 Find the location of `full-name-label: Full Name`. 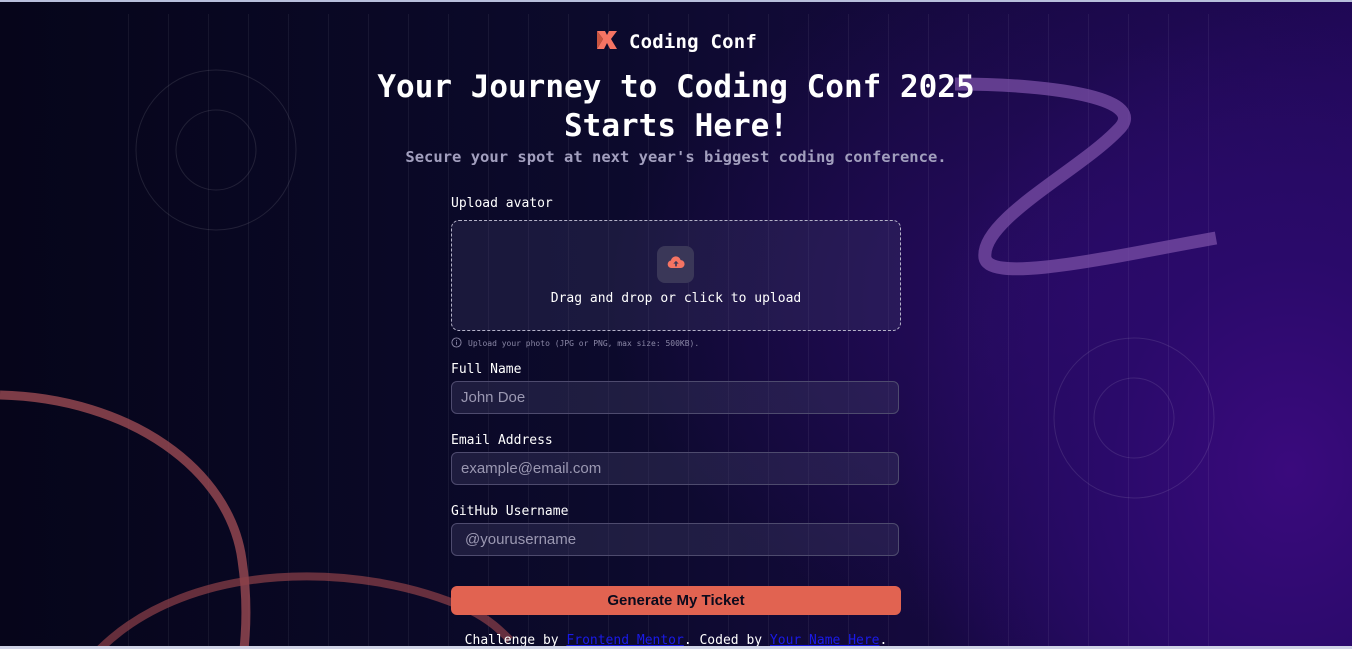

full-name-label: Full Name is located at coordinates (486, 369).